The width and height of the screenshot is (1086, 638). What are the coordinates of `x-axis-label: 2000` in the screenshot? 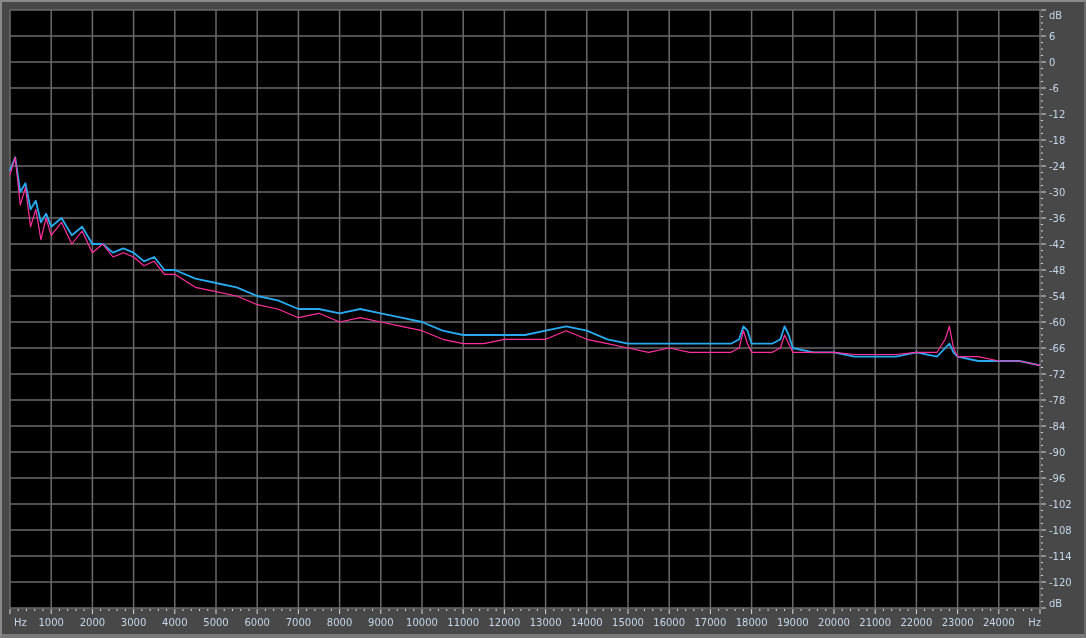 It's located at (92, 622).